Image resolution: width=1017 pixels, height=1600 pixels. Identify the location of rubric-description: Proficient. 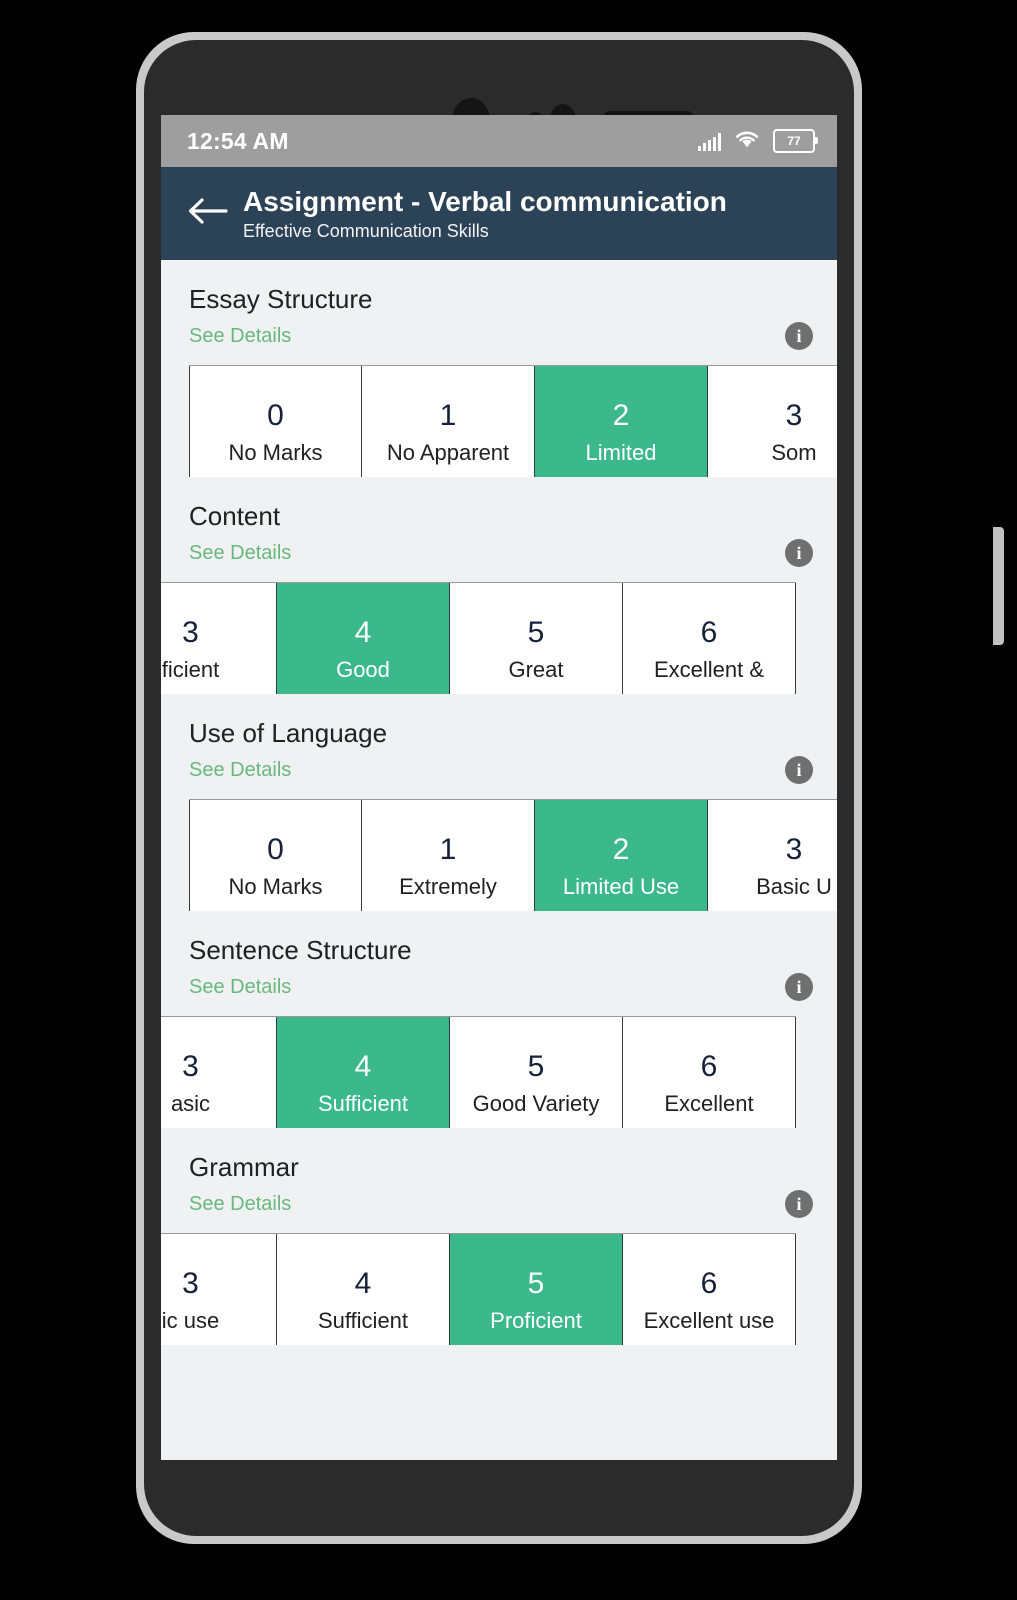
(536, 1320).